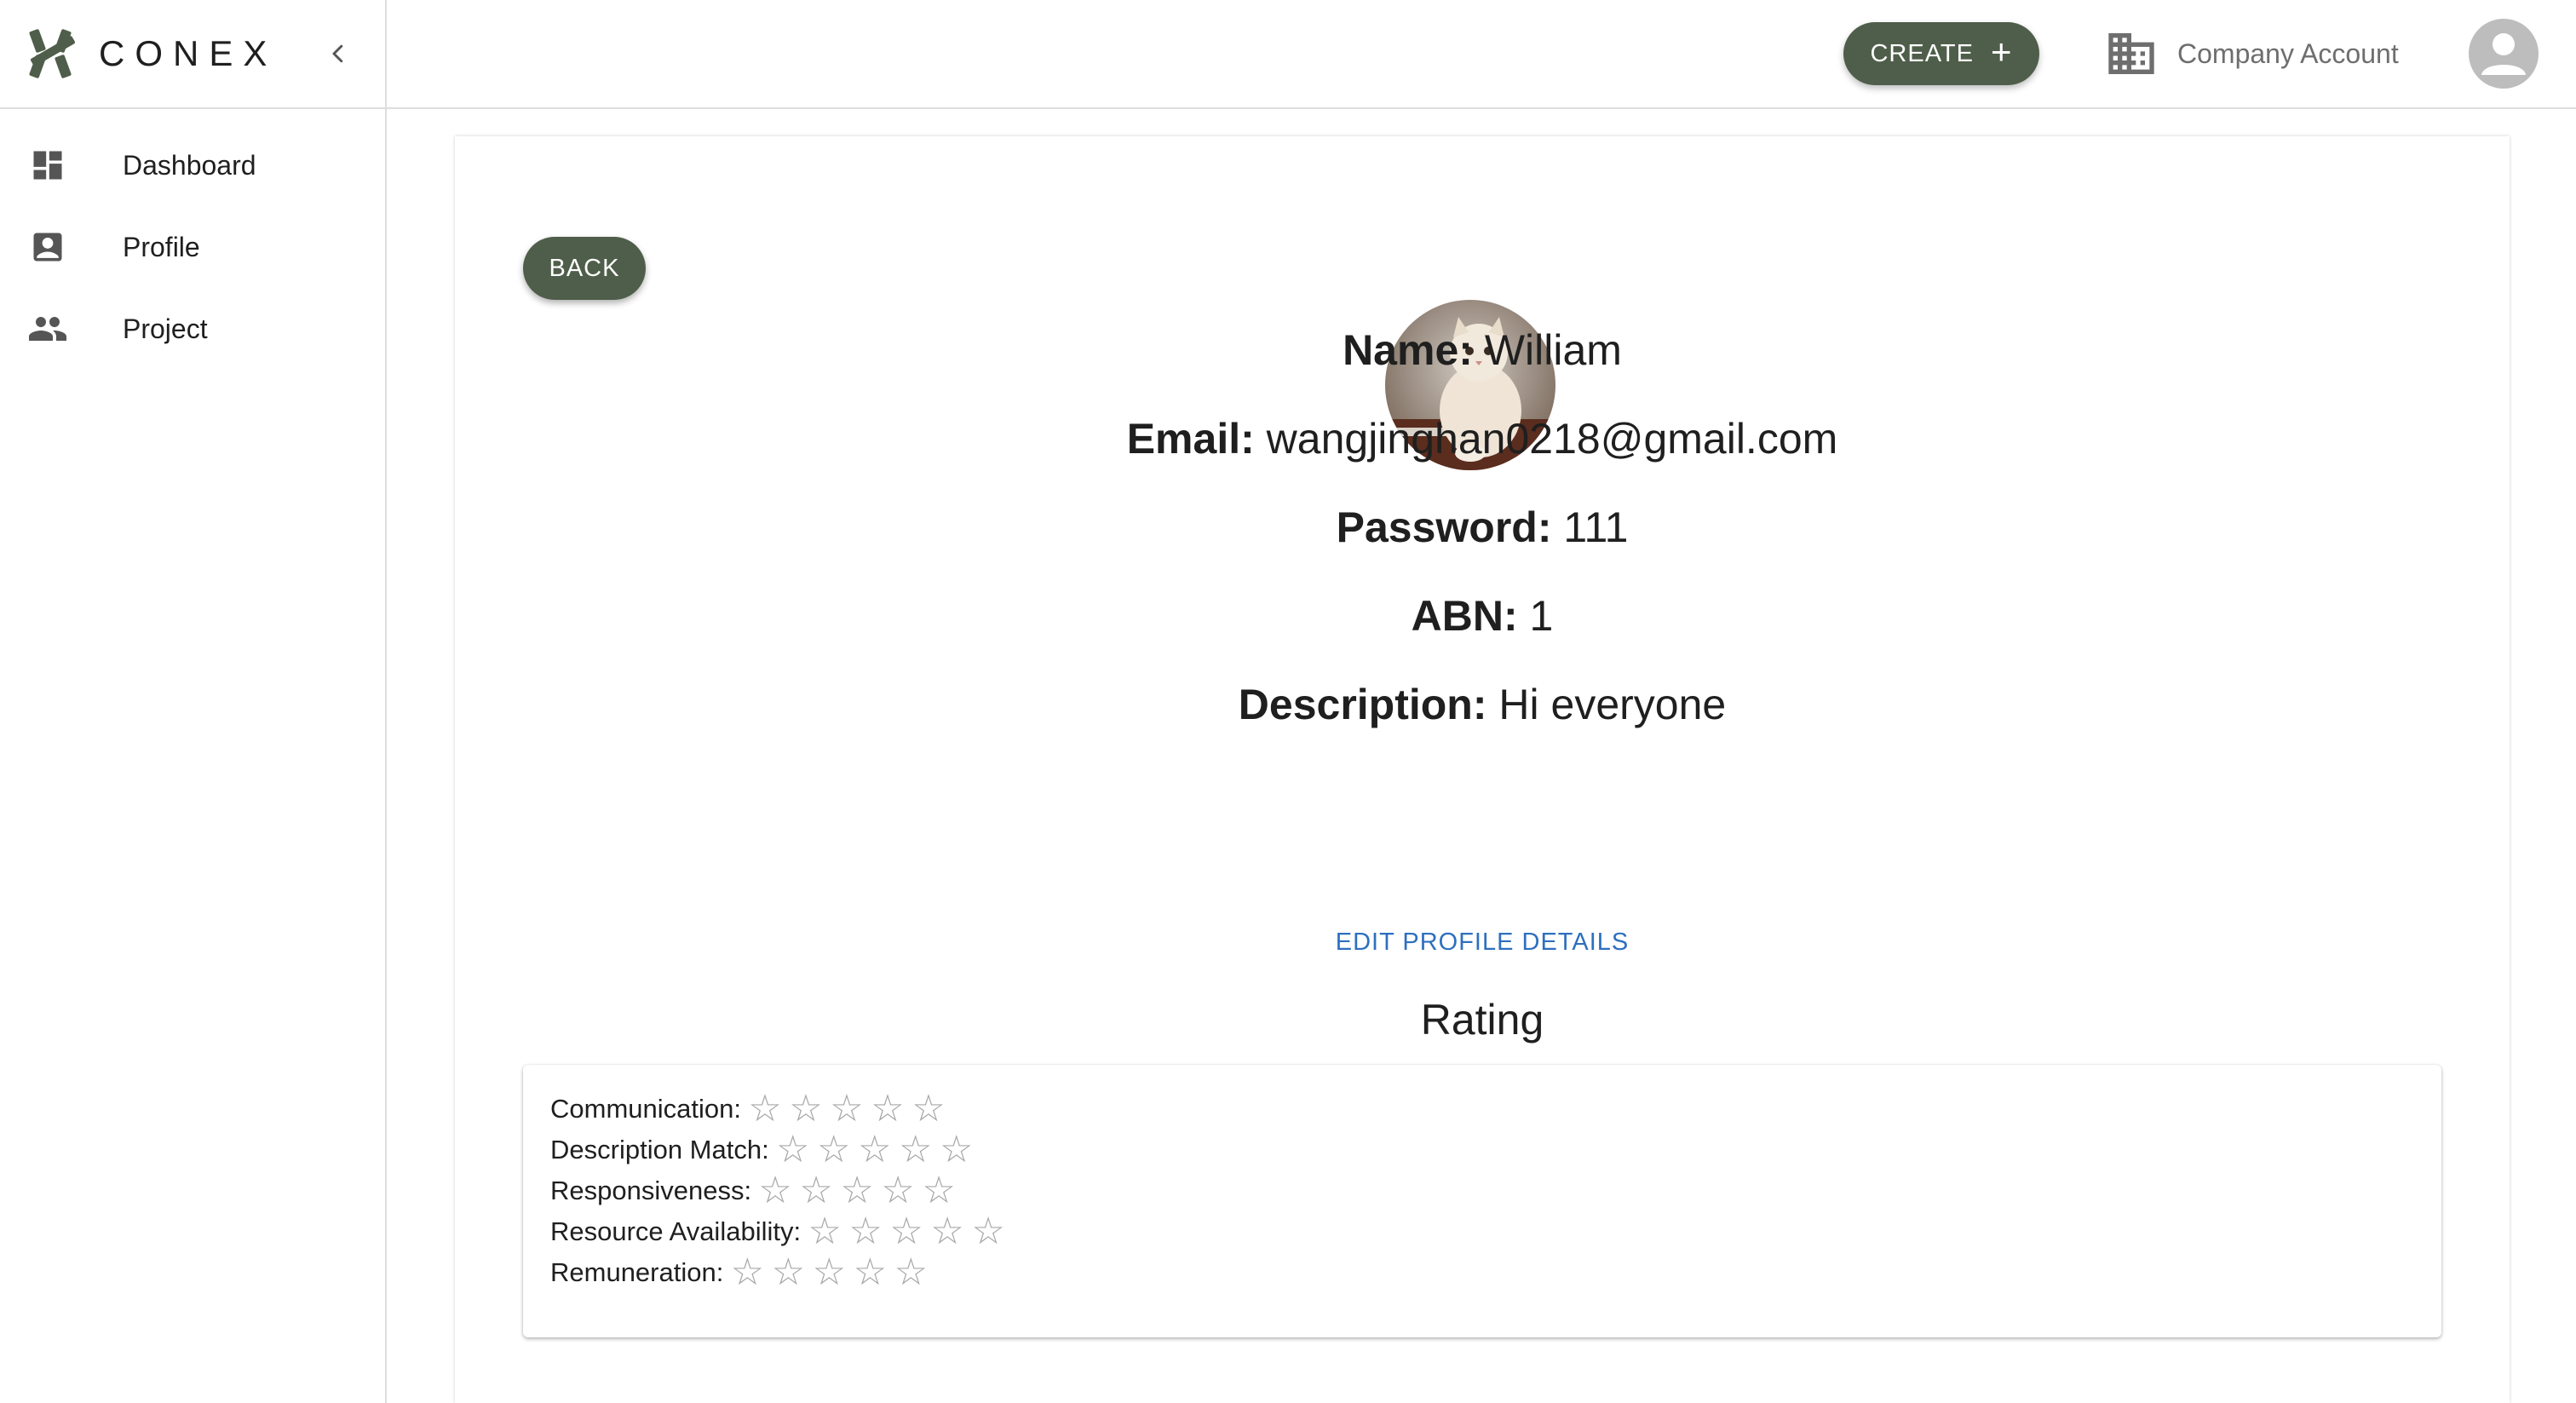 This screenshot has height=1403, width=2576. What do you see at coordinates (1612, 705) in the screenshot?
I see `field-value: Hi everyone` at bounding box center [1612, 705].